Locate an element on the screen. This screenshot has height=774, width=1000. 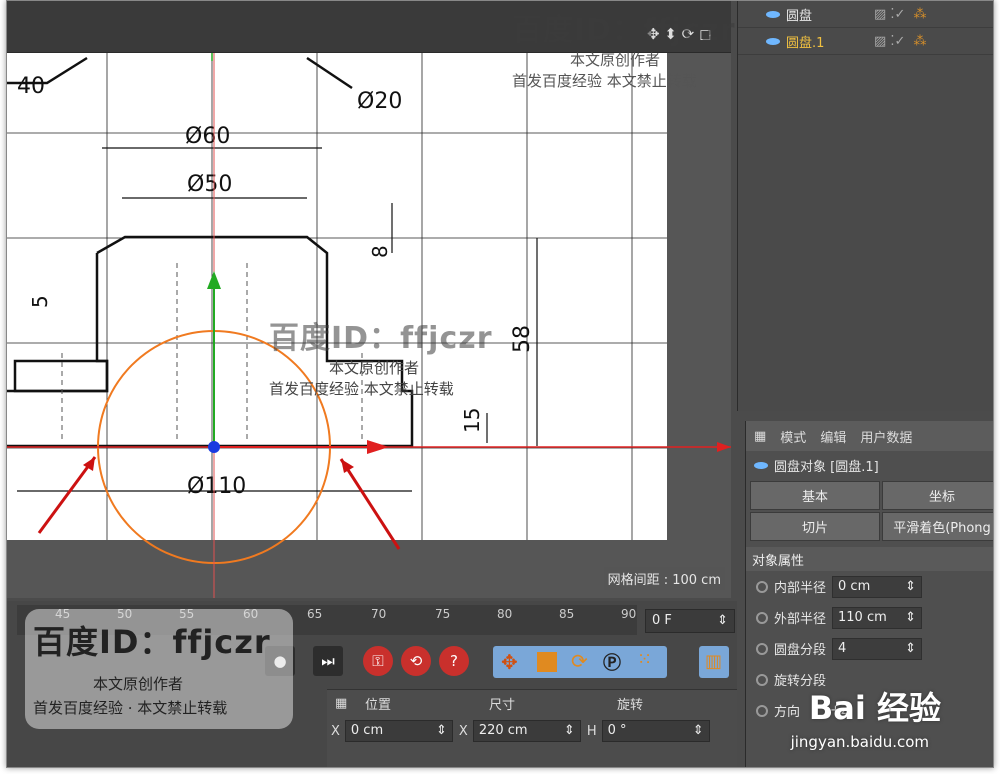
tab-mode: 模式 is located at coordinates (793, 436).